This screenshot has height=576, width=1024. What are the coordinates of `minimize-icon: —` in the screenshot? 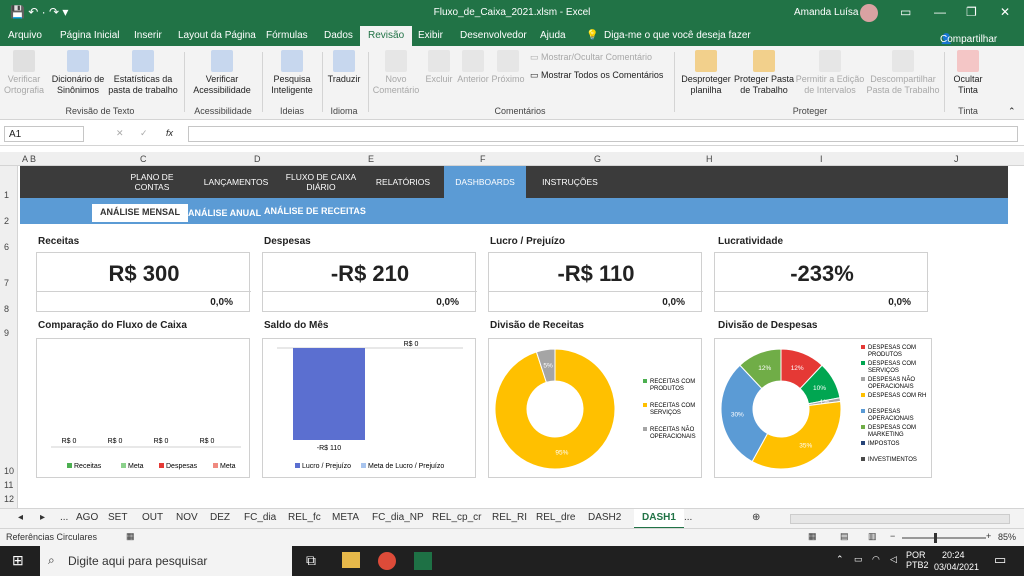 It's located at (940, 12).